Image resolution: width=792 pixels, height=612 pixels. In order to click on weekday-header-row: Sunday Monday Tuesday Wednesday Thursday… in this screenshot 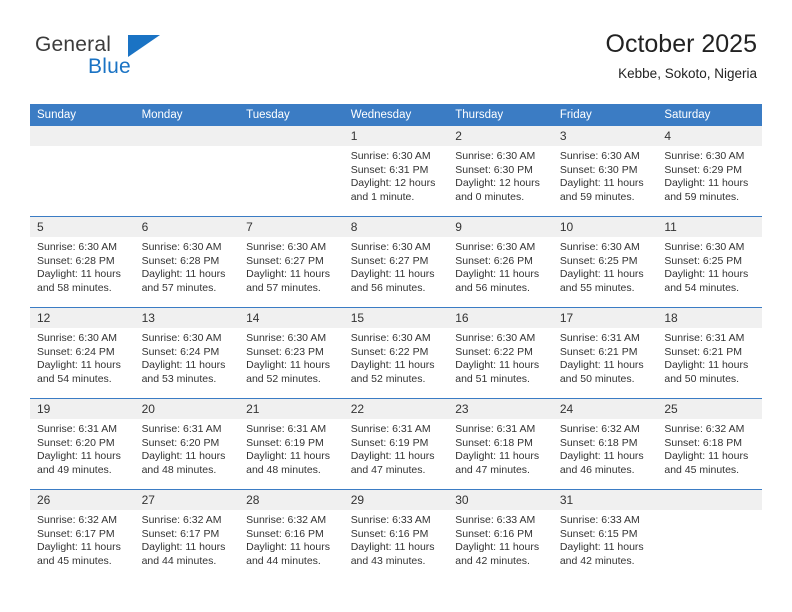, I will do `click(396, 115)`.